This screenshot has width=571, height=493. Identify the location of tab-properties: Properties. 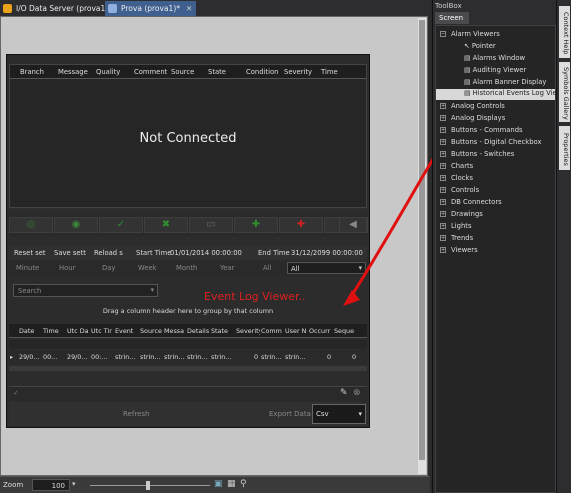
(564, 148).